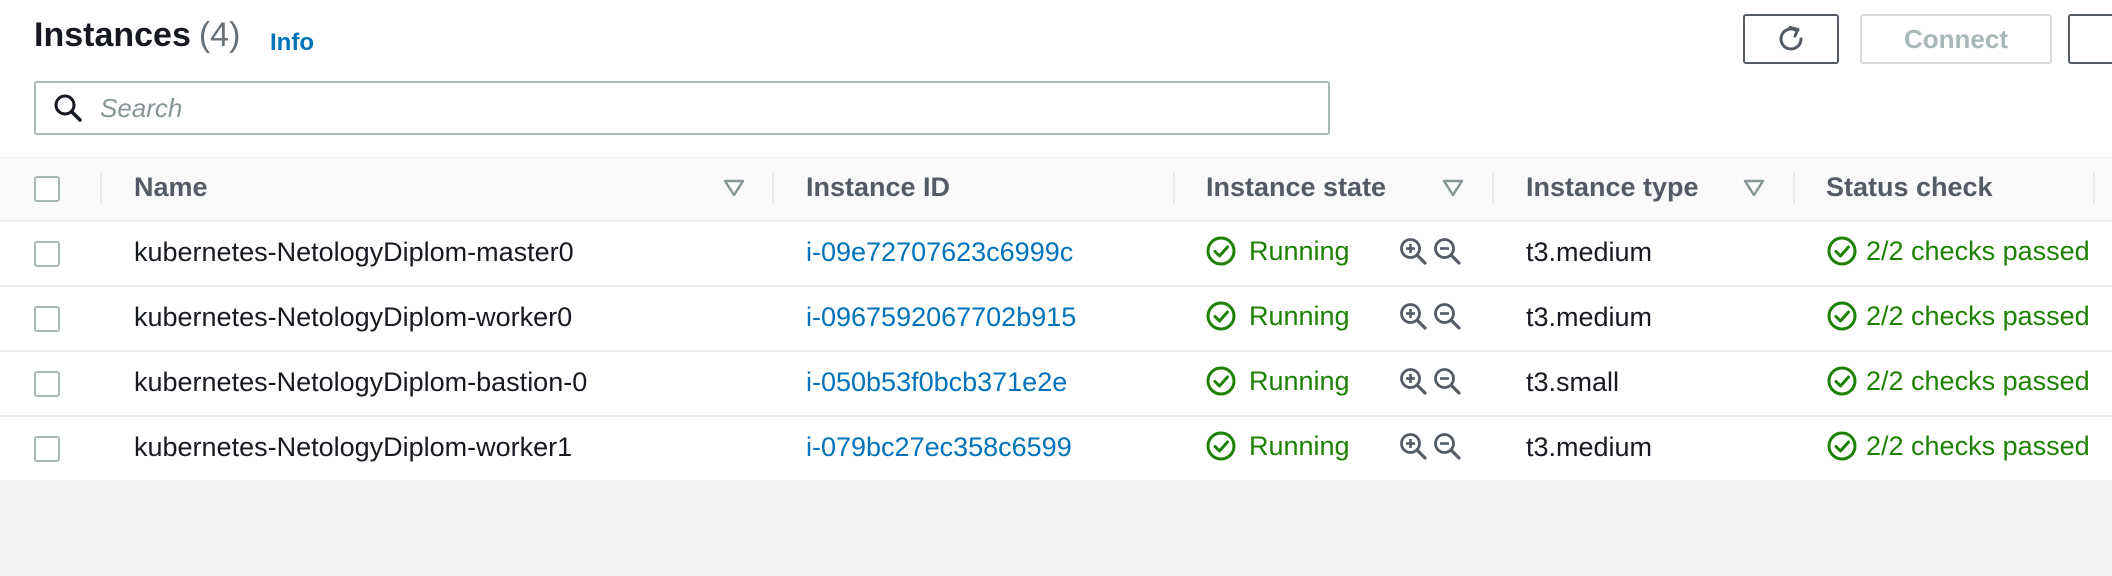  Describe the element at coordinates (939, 447) in the screenshot. I see `instance-id-link: i-079bc27ec358c6599` at that location.